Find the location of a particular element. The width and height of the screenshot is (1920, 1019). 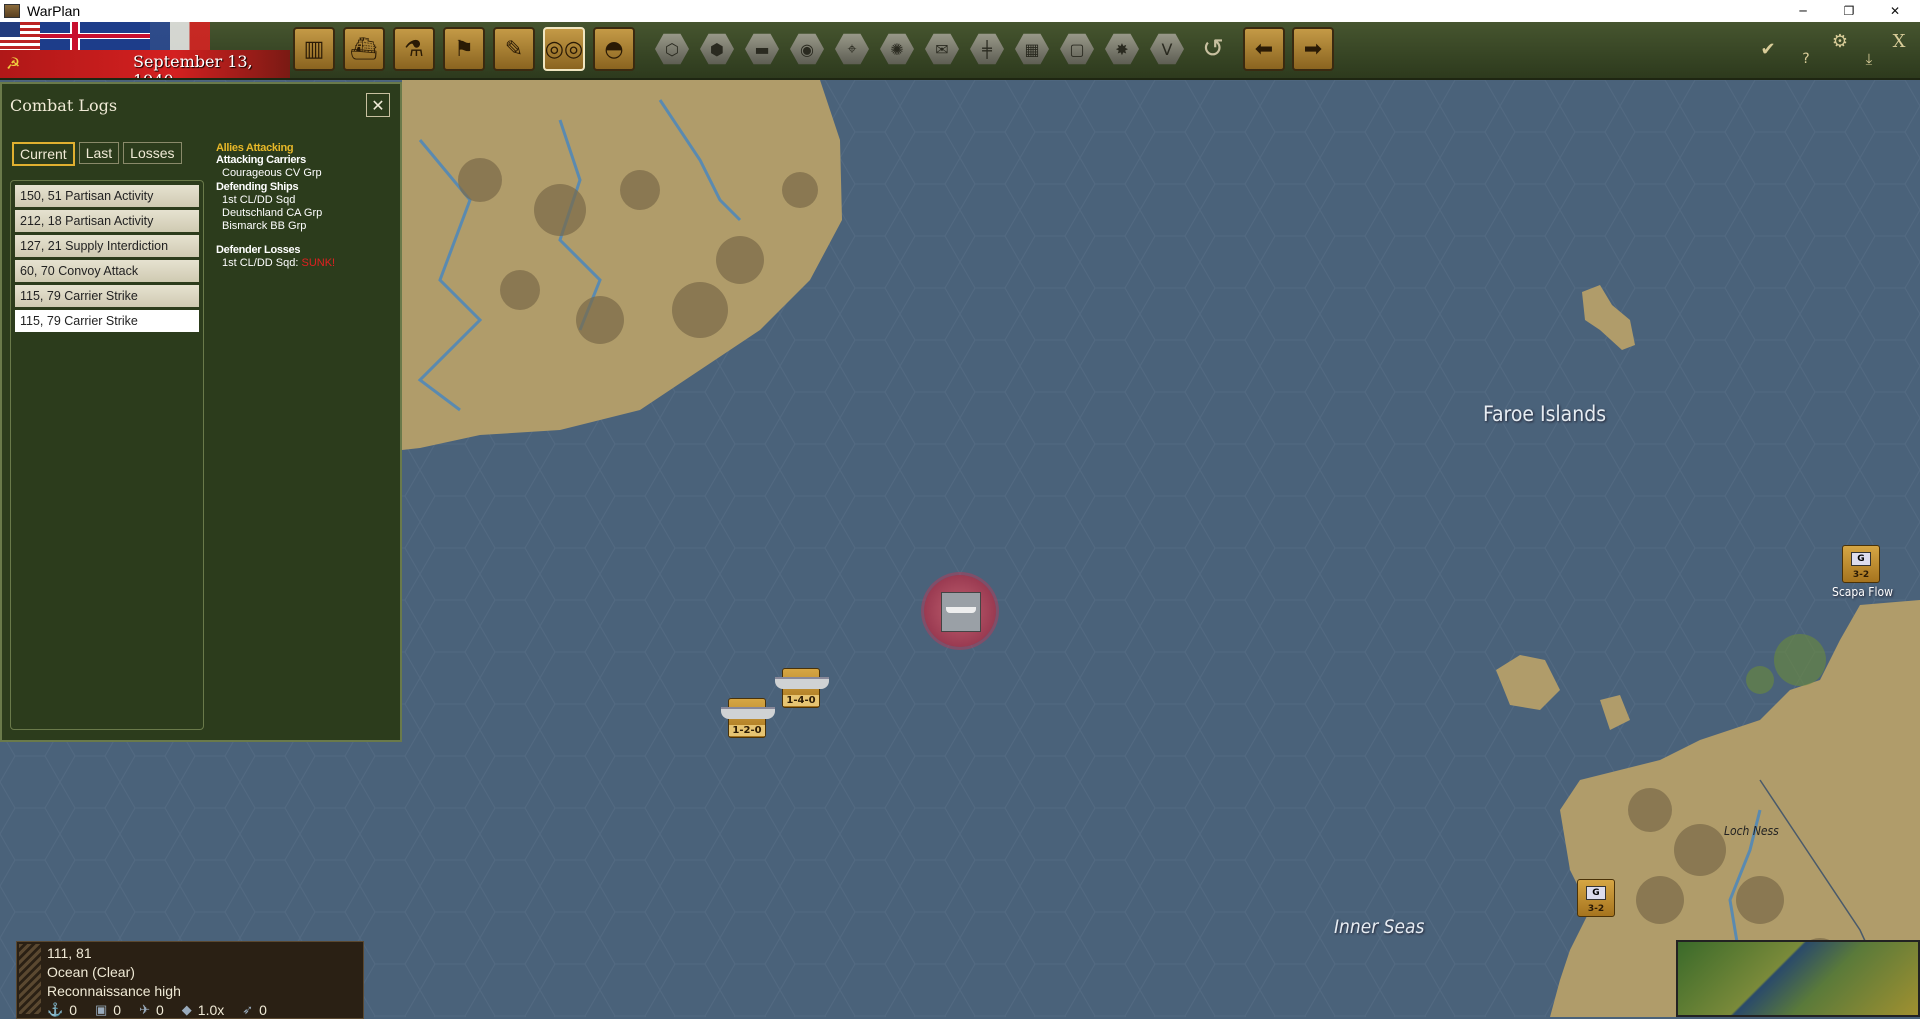

hex-recon: Reconnaissance high is located at coordinates (114, 991).